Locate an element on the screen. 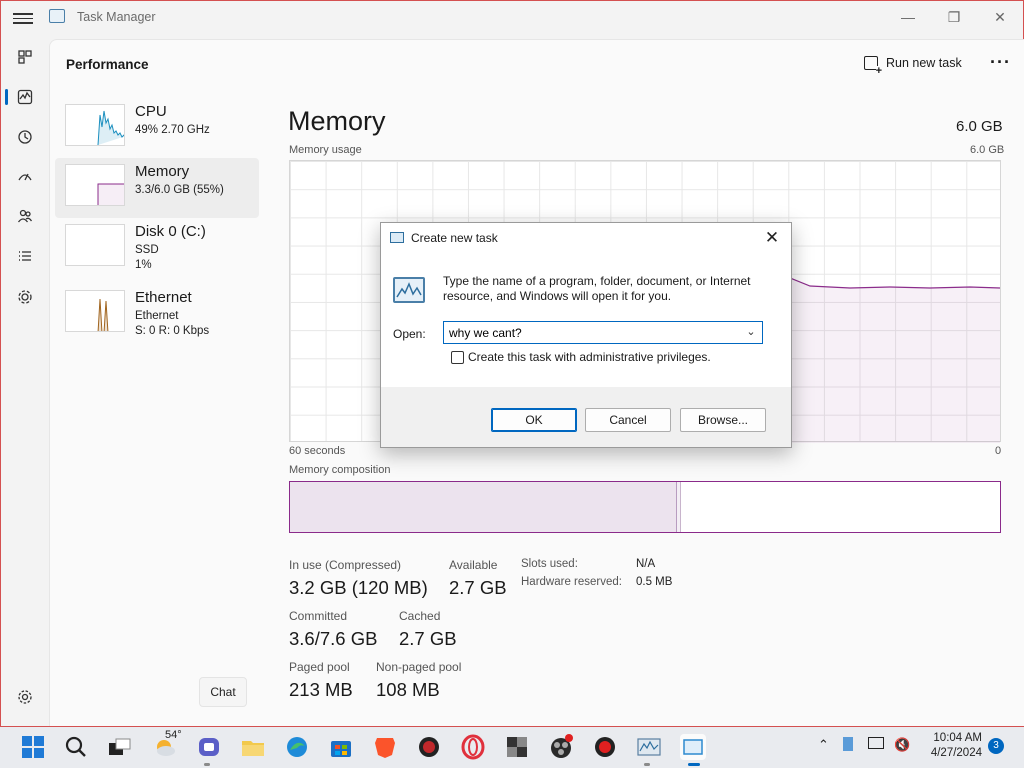 Image resolution: width=1024 pixels, height=768 pixels. active-indicator is located at coordinates (694, 764).